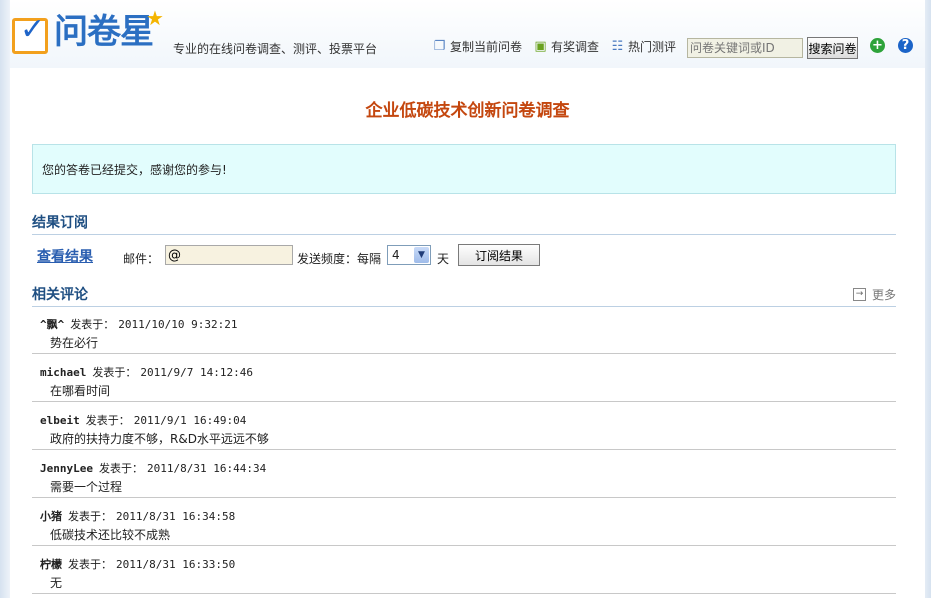 The image size is (931, 598). What do you see at coordinates (859, 294) in the screenshot?
I see `more-icon: →` at bounding box center [859, 294].